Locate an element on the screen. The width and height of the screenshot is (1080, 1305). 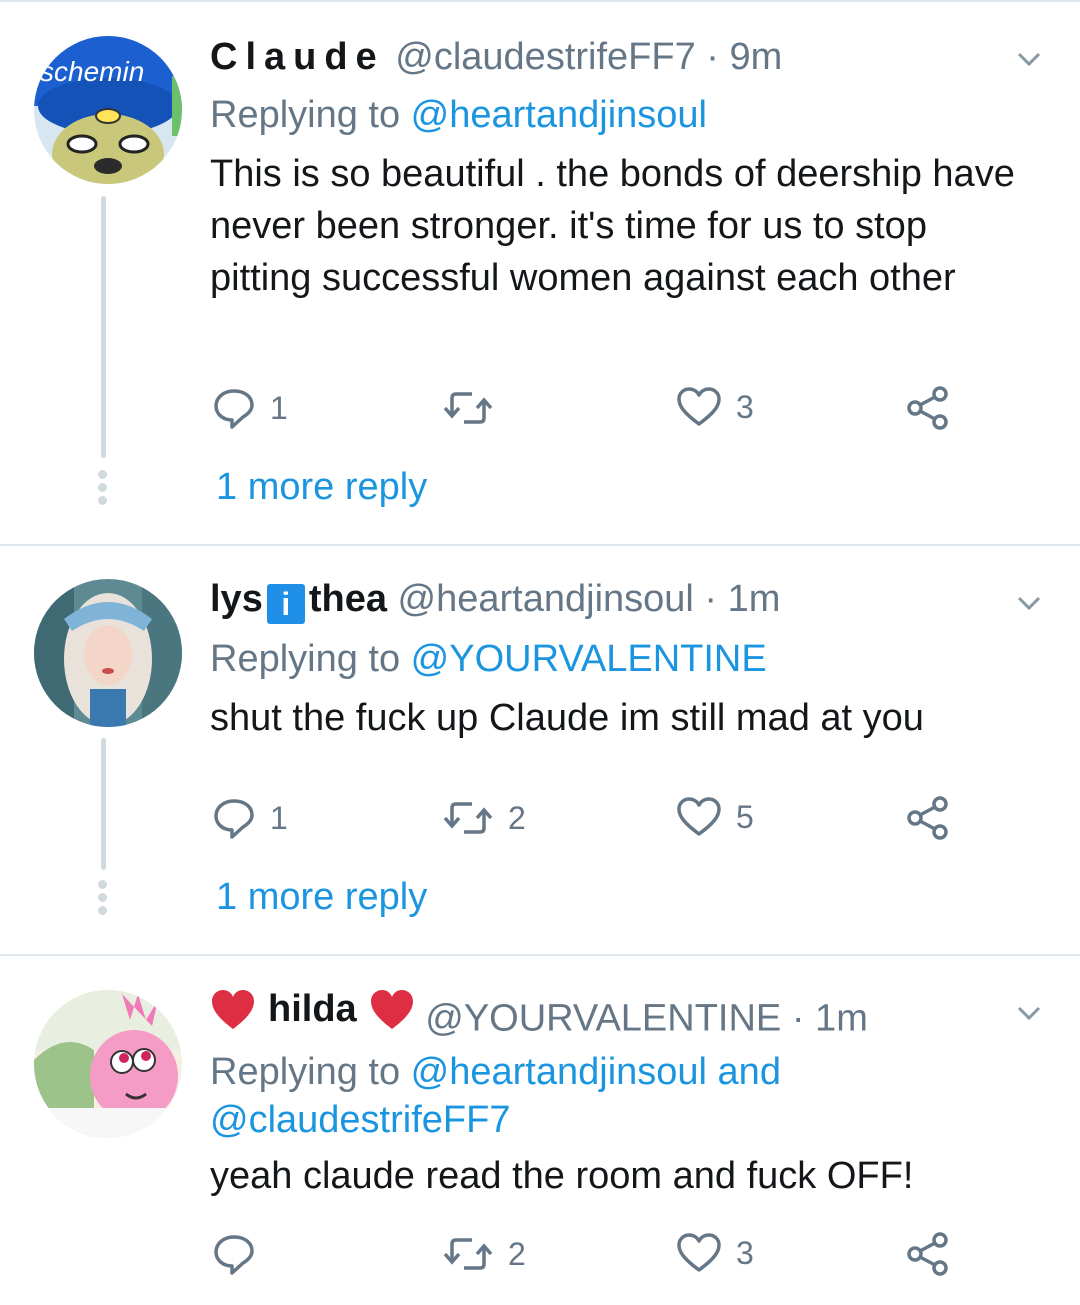
like-button: 5 is located at coordinates (715, 817).